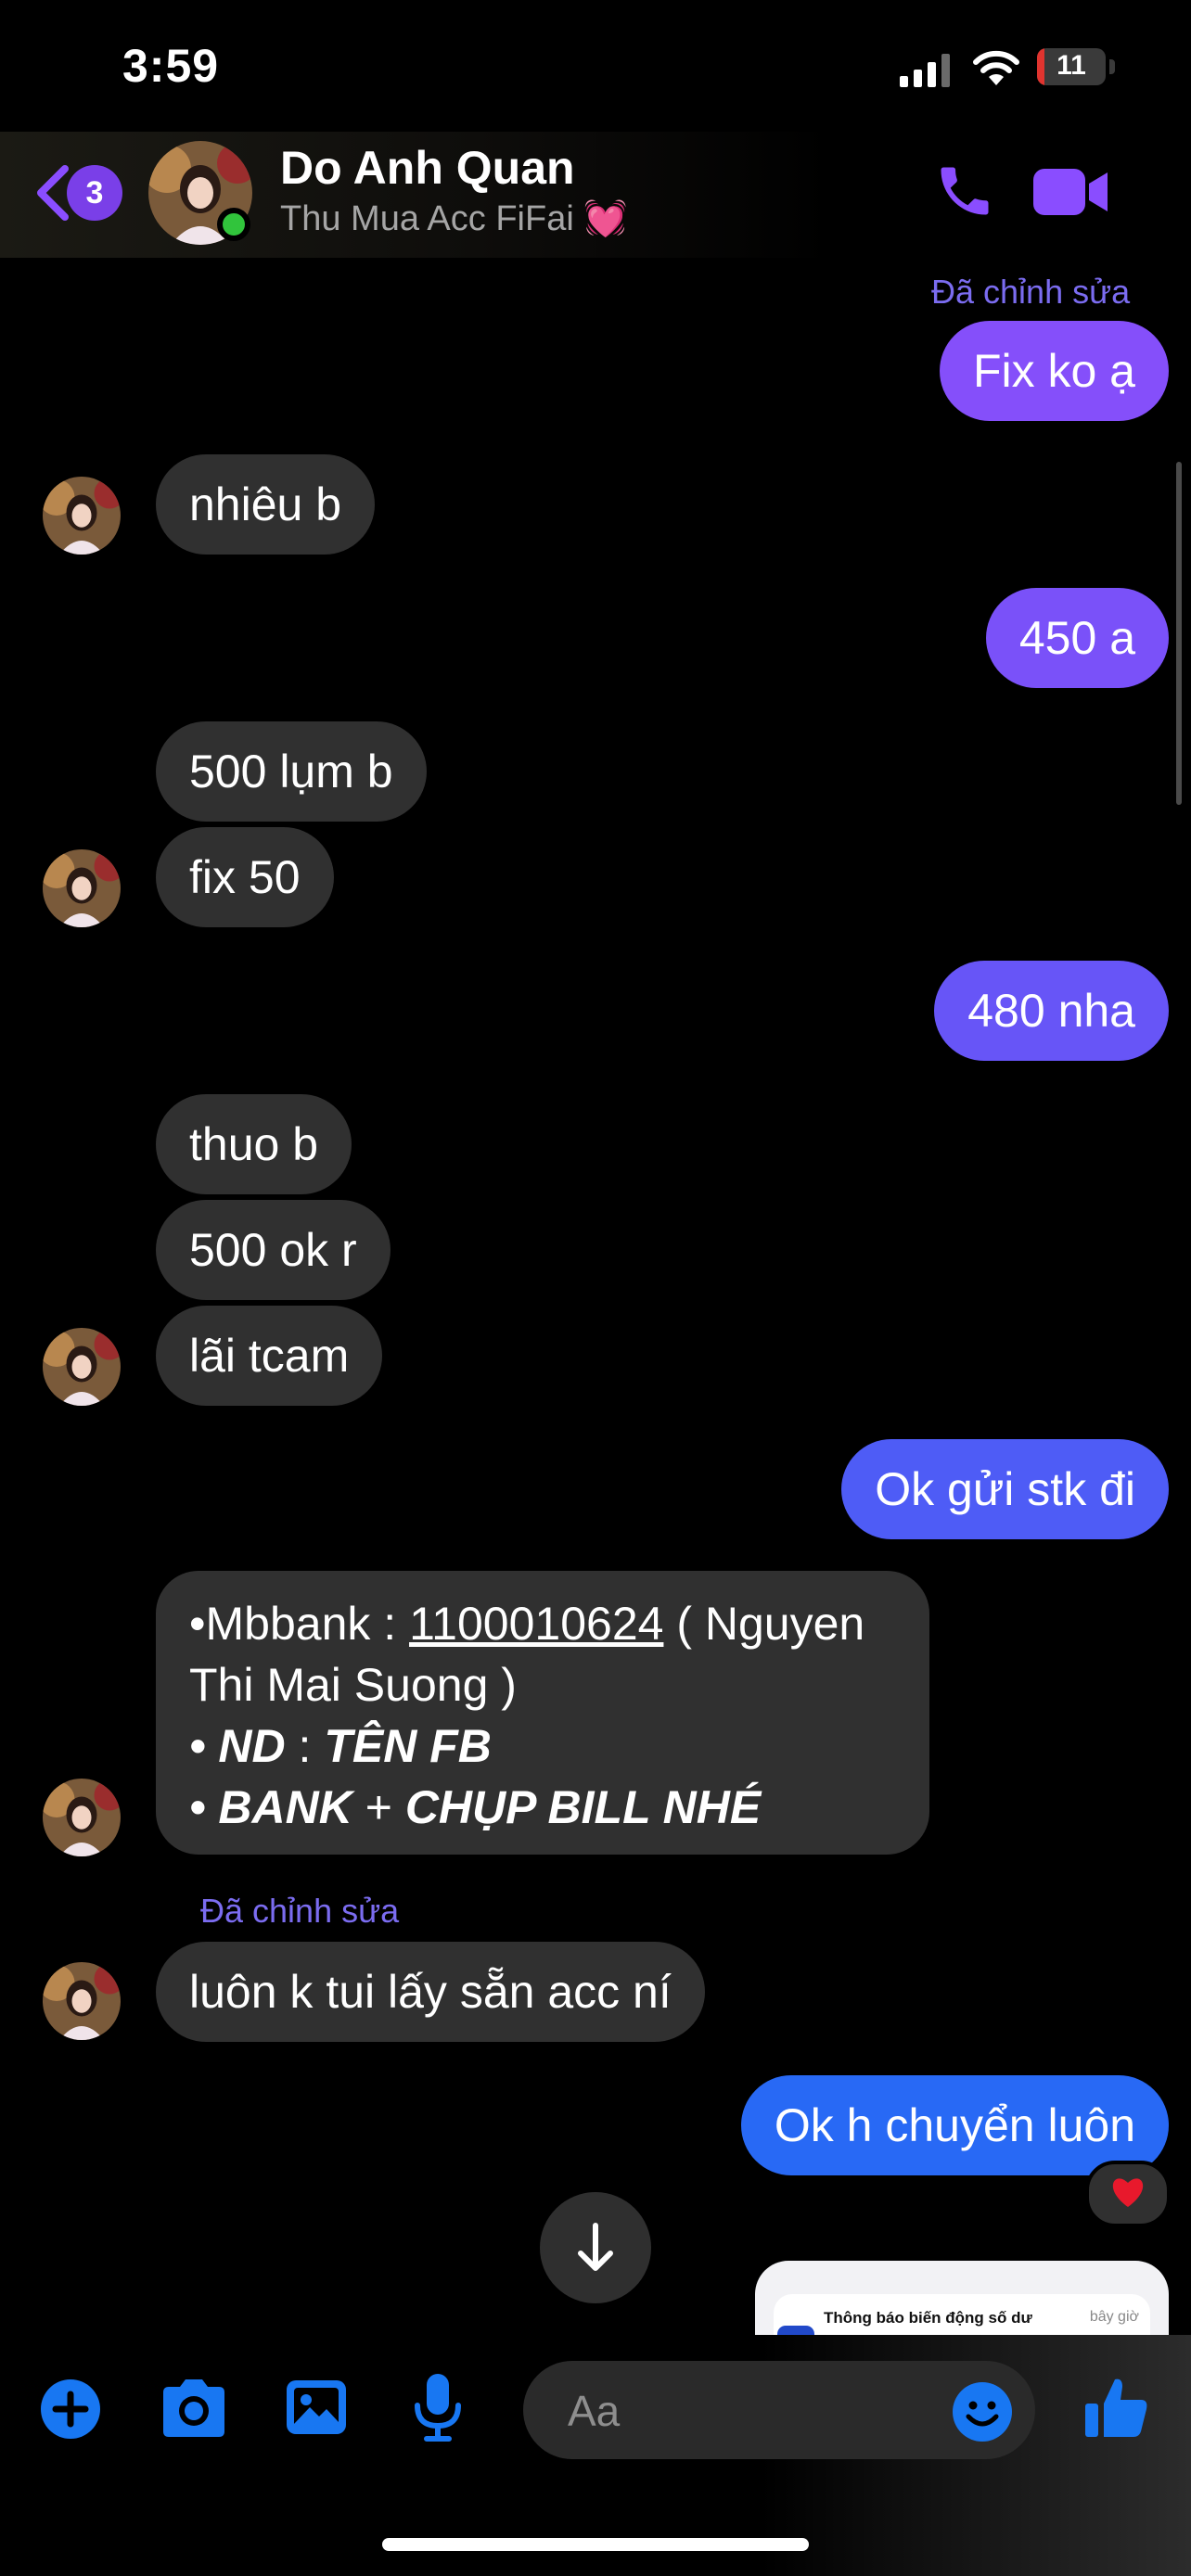 Image resolution: width=1191 pixels, height=2576 pixels. What do you see at coordinates (454, 218) in the screenshot?
I see `contact-nickname: Thu Mua Acc FiFai 💓` at bounding box center [454, 218].